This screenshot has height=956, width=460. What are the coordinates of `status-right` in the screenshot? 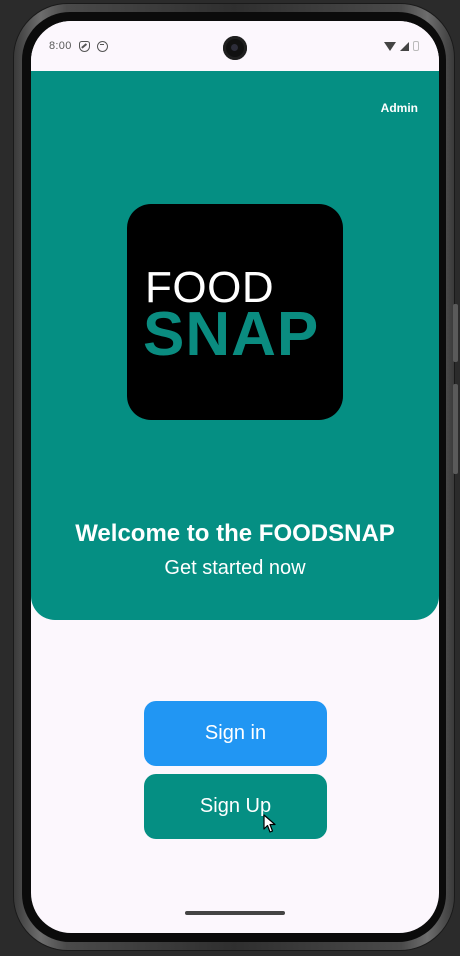 It's located at (401, 46).